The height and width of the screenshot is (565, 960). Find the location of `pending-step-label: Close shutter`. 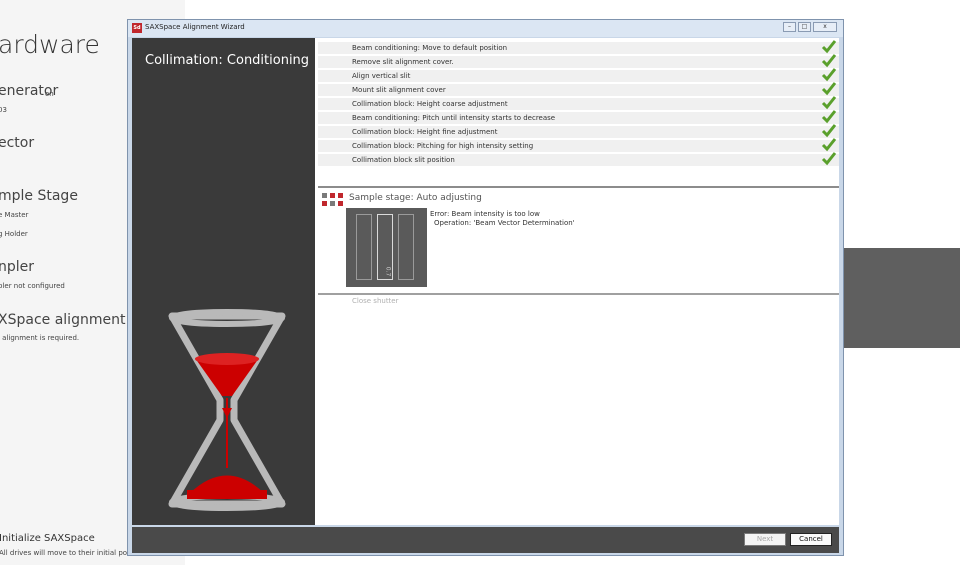

pending-step-label: Close shutter is located at coordinates (375, 301).